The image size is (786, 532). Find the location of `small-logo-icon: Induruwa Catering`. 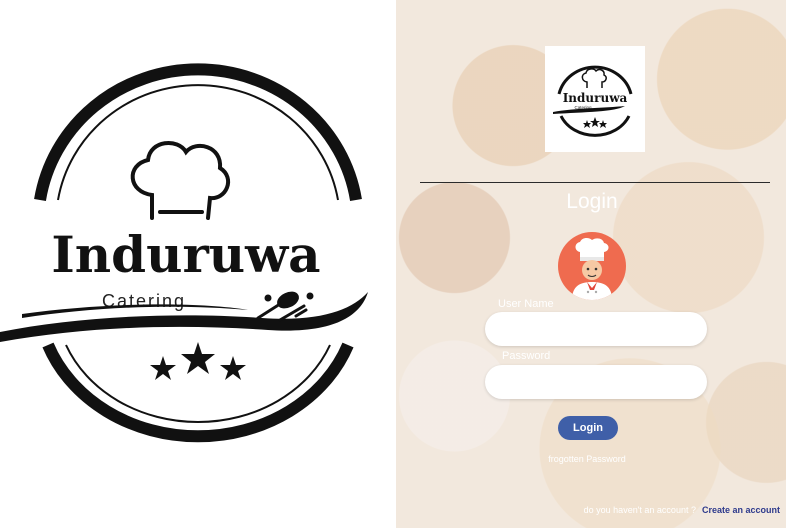

small-logo-icon: Induruwa Catering is located at coordinates (593, 101).